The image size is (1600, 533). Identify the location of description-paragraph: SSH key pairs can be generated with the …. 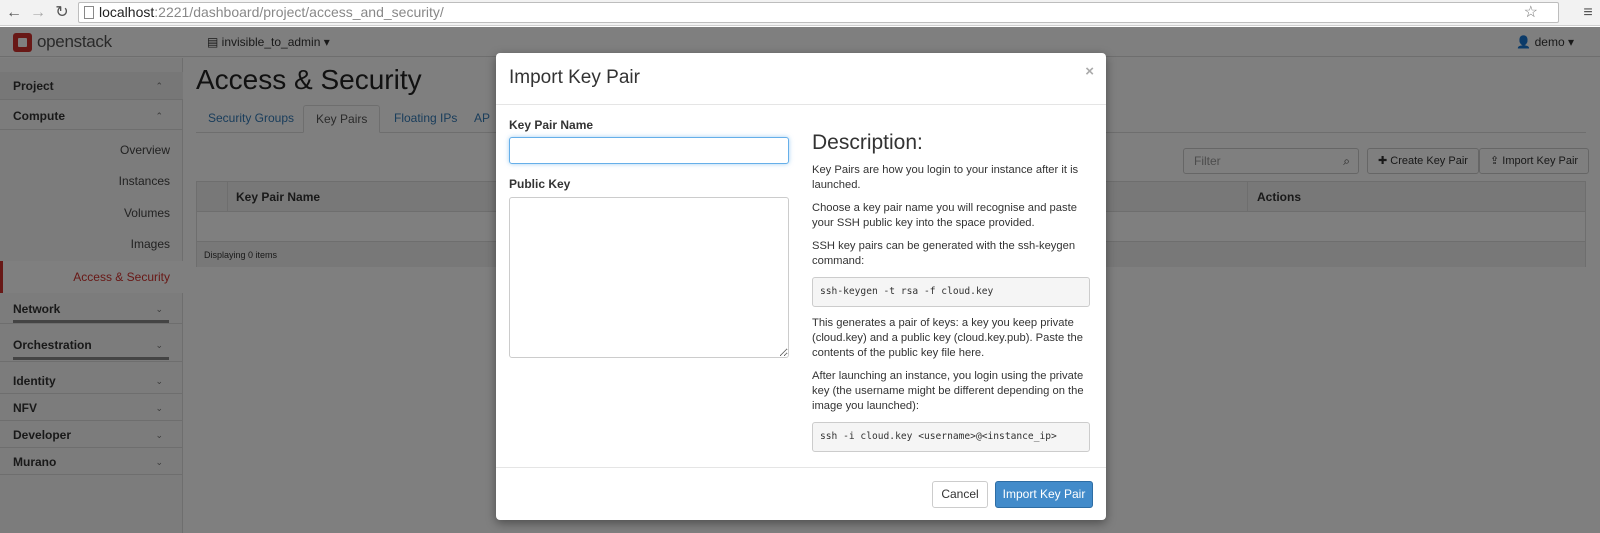
(944, 253).